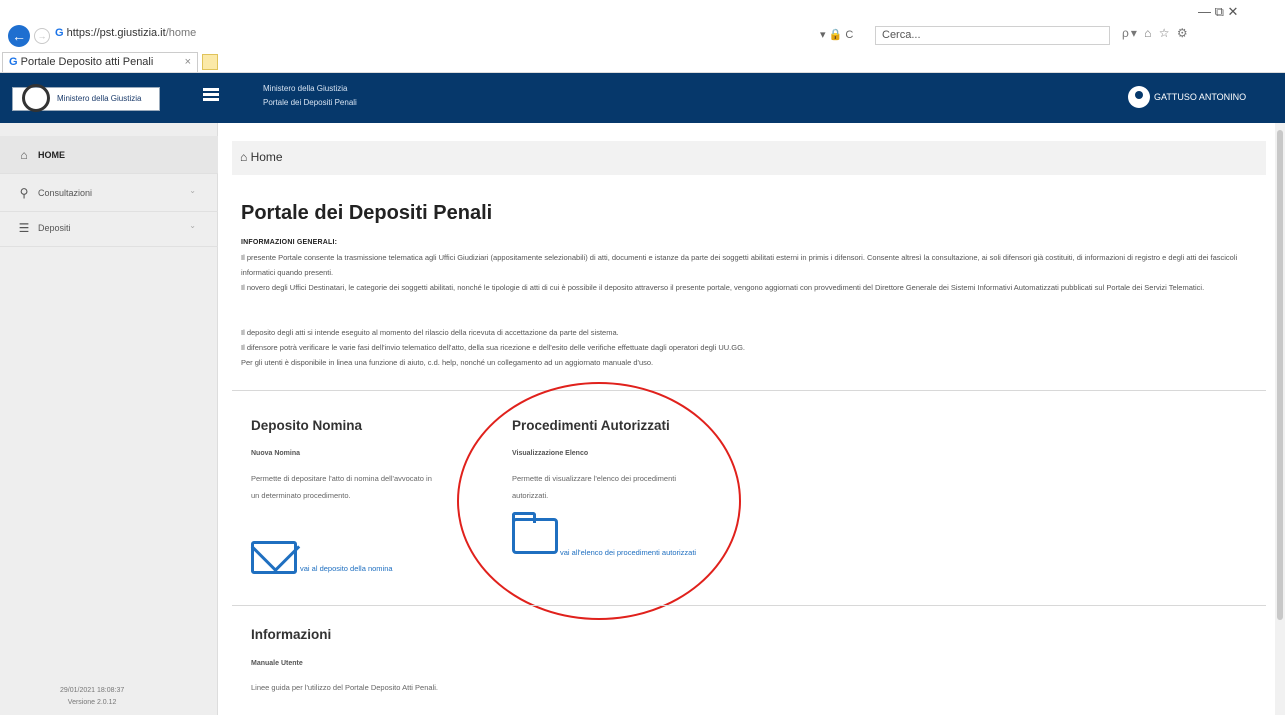 This screenshot has width=1285, height=715. What do you see at coordinates (1156, 33) in the screenshot?
I see `toolbar-icons: ρ▾ ⌂ ☆ ⚙` at bounding box center [1156, 33].